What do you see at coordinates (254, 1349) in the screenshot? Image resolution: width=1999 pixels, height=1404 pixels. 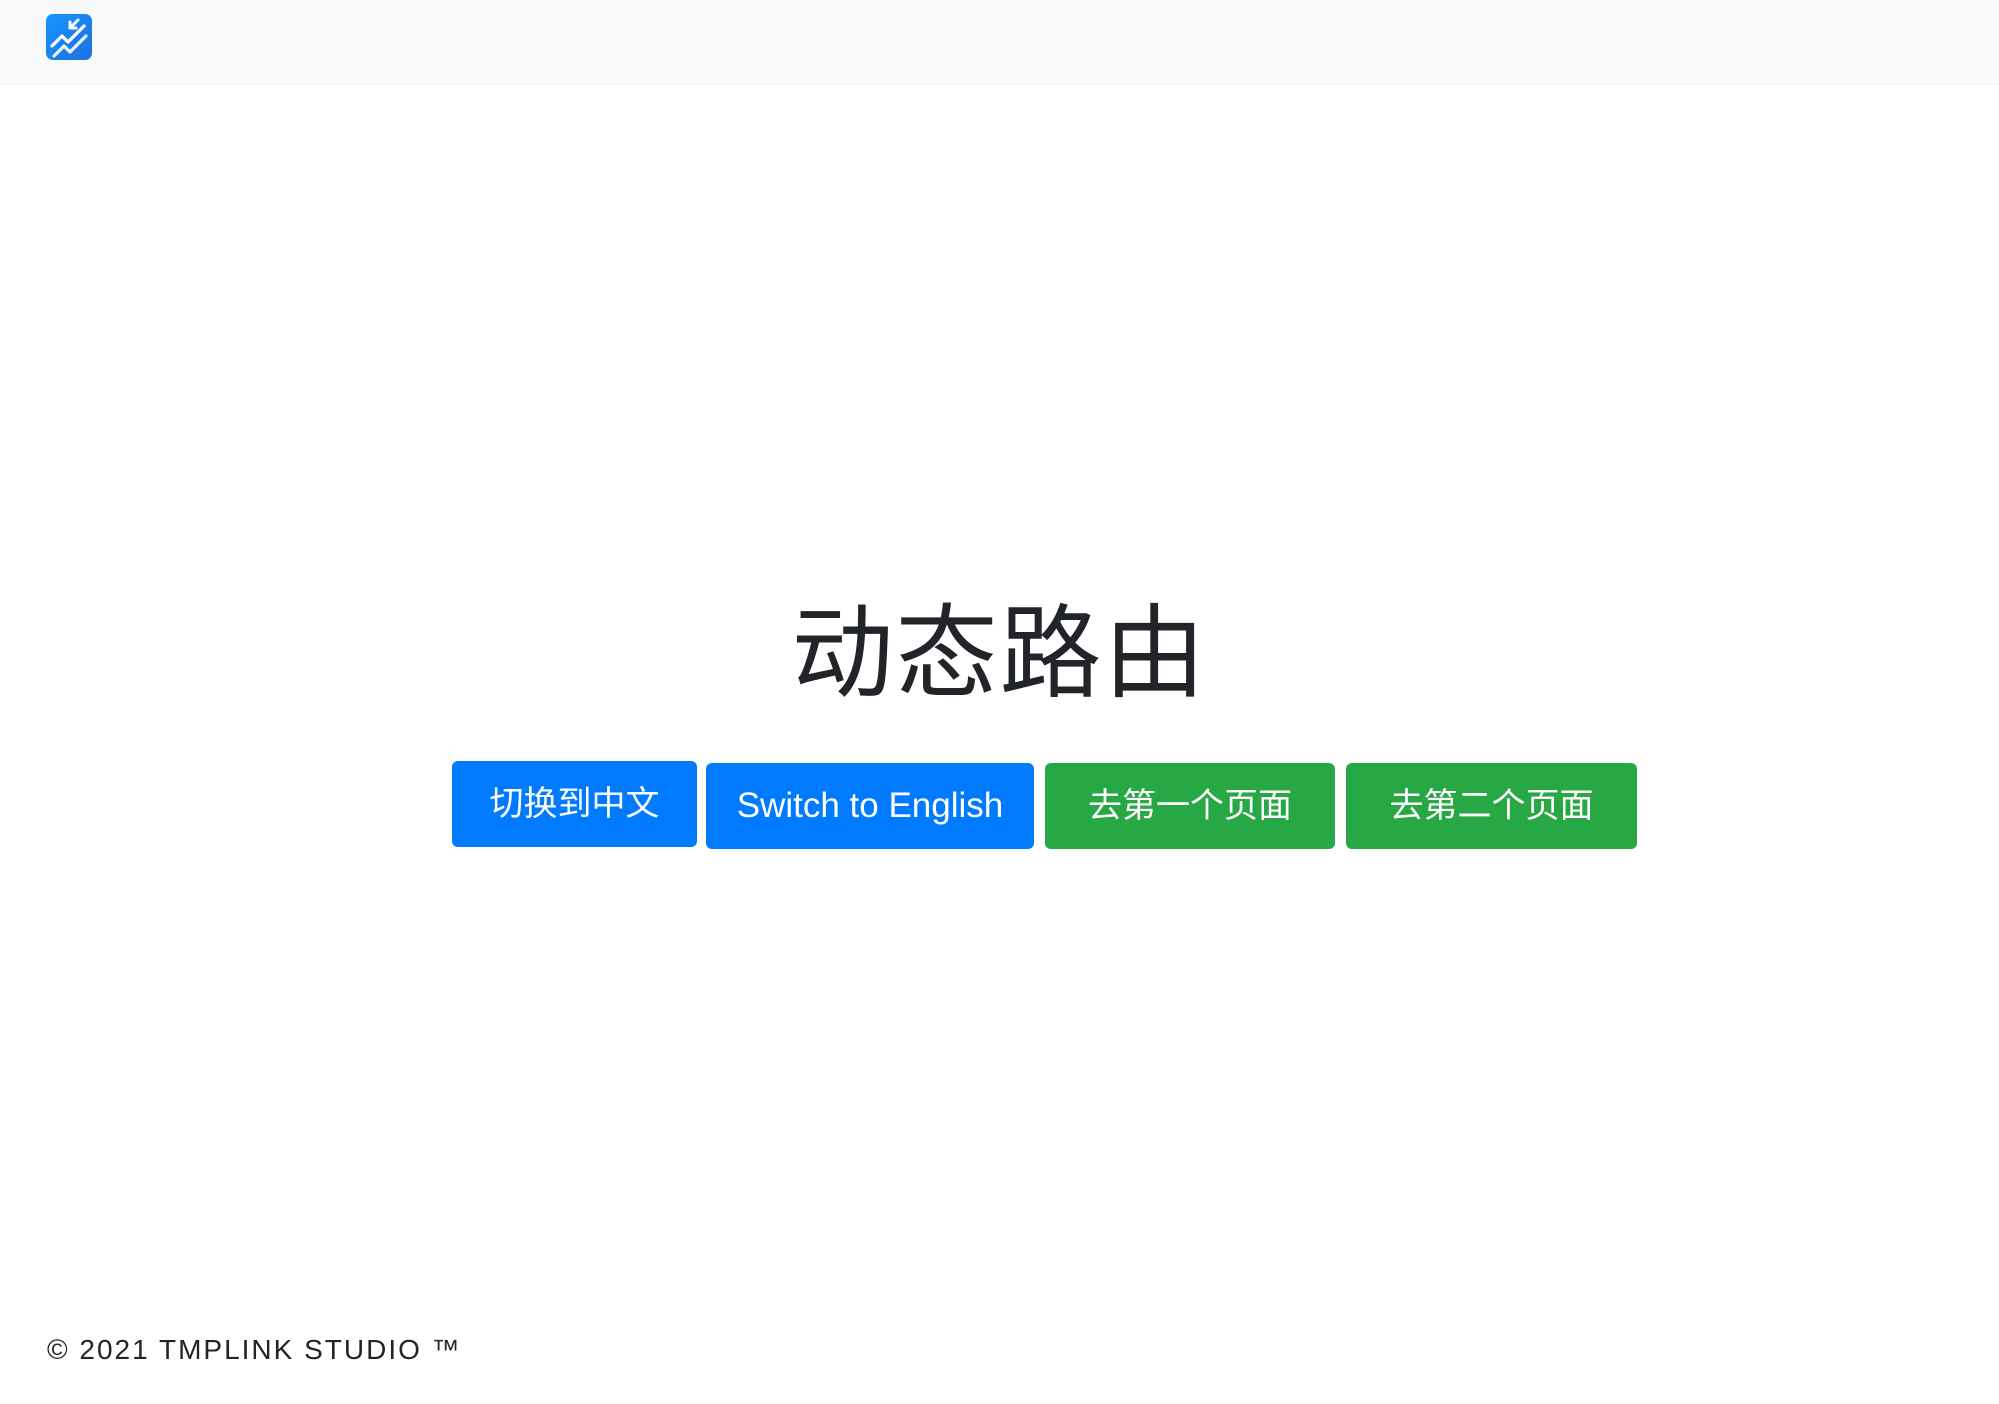 I see `footer-copyright: © 2021 TMPLINK STUDIO ™` at bounding box center [254, 1349].